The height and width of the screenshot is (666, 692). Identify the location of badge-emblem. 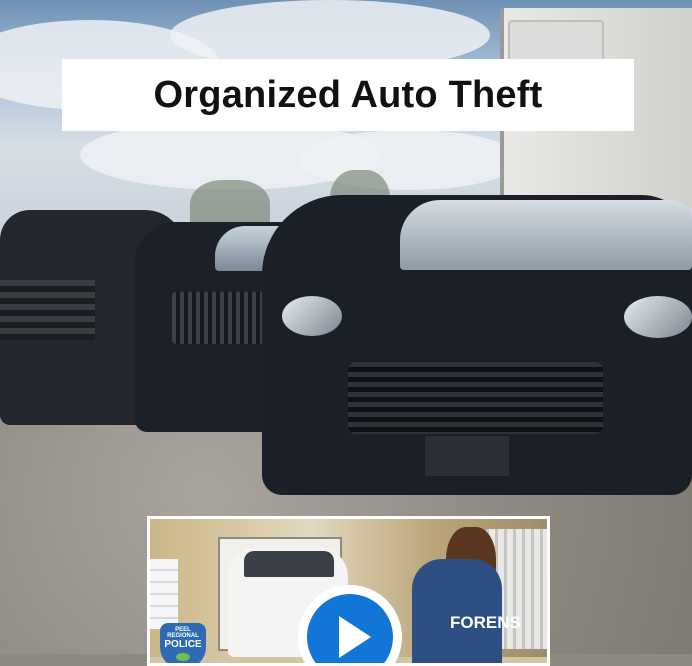
(183, 657).